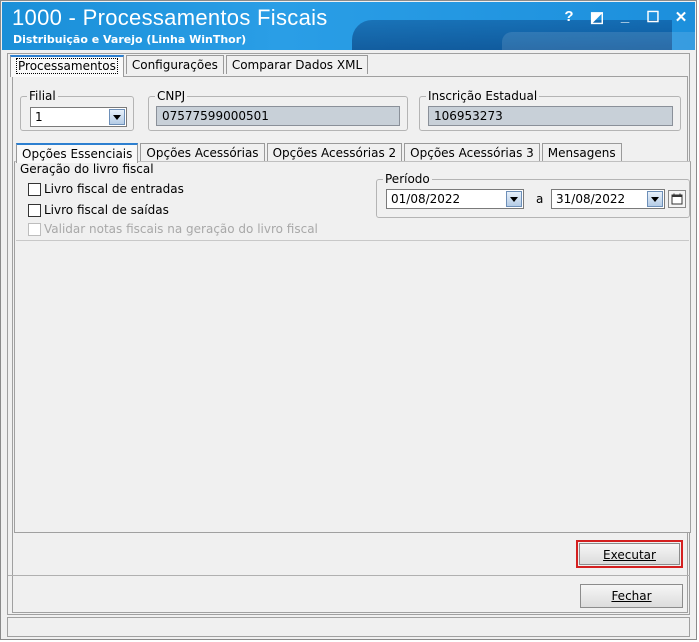 The width and height of the screenshot is (699, 642). What do you see at coordinates (349, 575) in the screenshot?
I see `footer-separator` at bounding box center [349, 575].